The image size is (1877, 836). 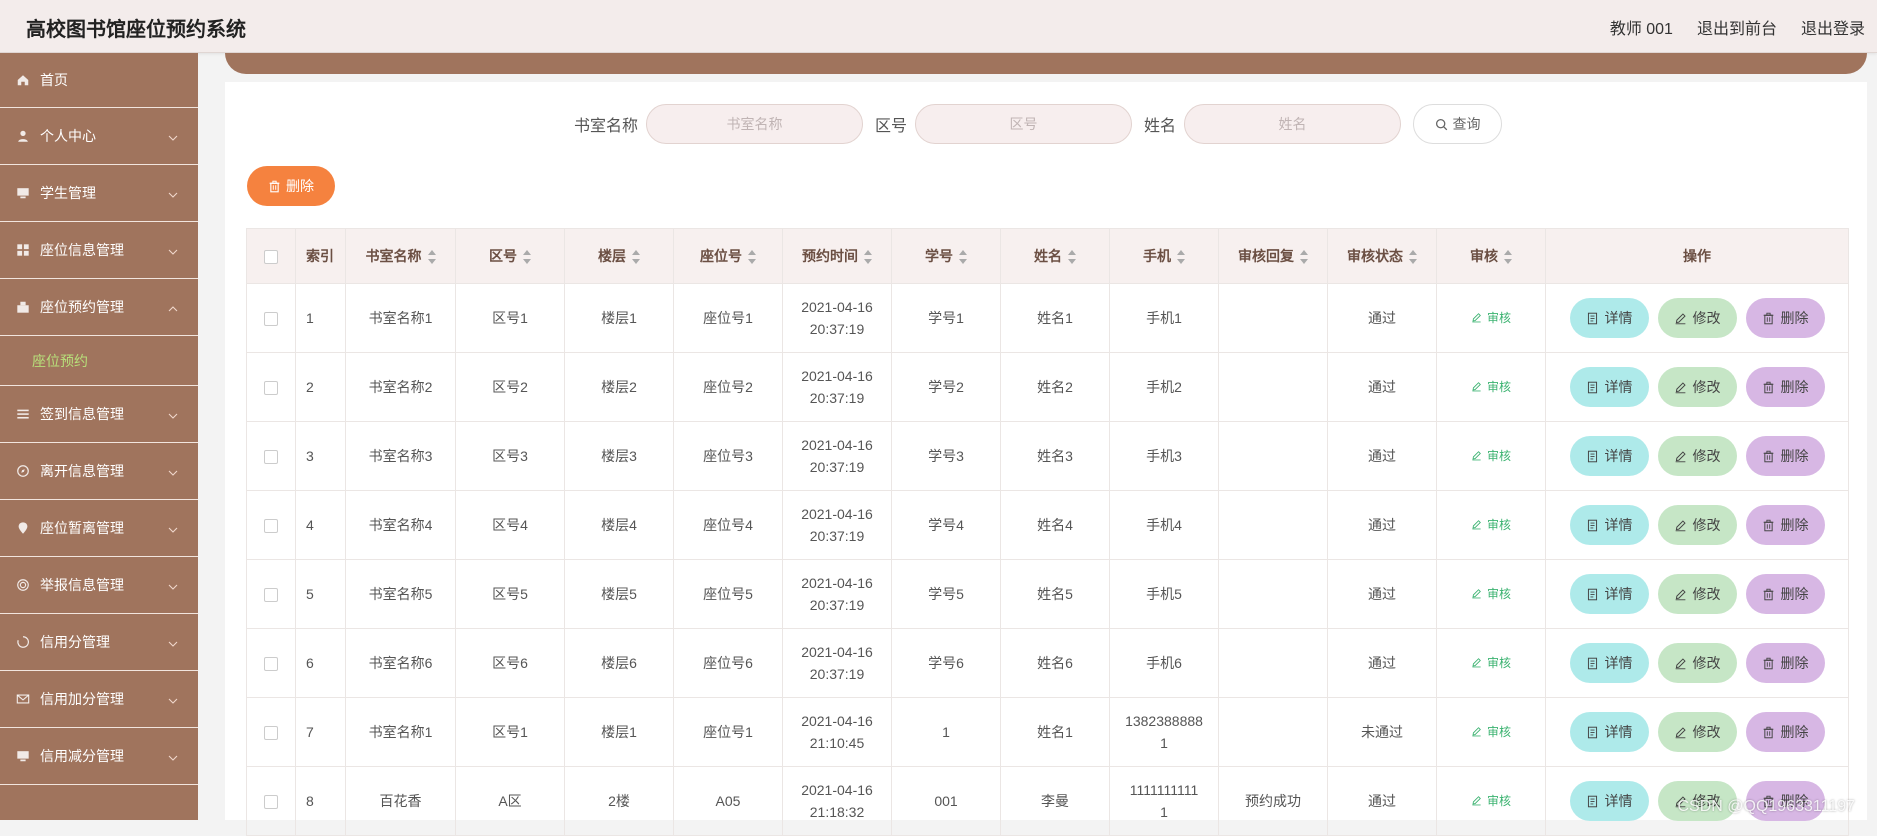 I want to click on sidebar-item-9: 信用分管理, so click(x=99, y=642).